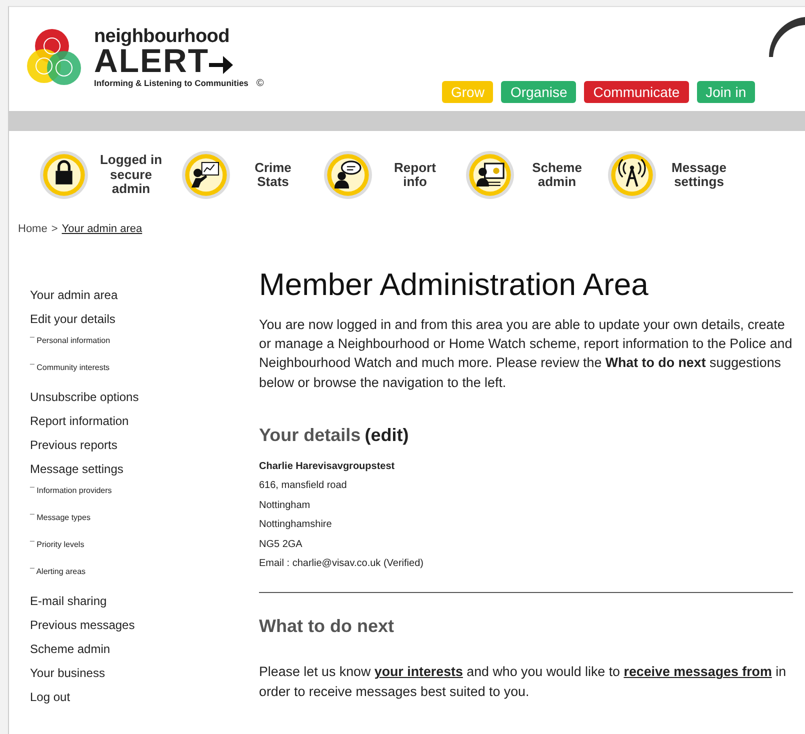 This screenshot has height=734, width=805. What do you see at coordinates (296, 525) in the screenshot?
I see `address-line: Nottinghamshire` at bounding box center [296, 525].